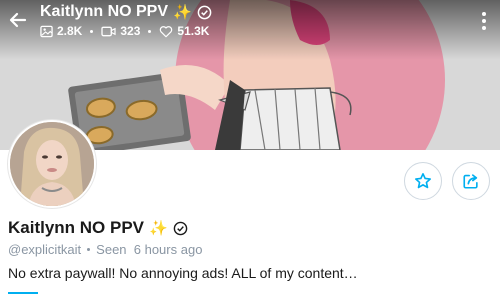 This screenshot has width=500, height=295. Describe the element at coordinates (76, 227) in the screenshot. I see `profile-name-text: Kaitlynn NO PPV` at that location.